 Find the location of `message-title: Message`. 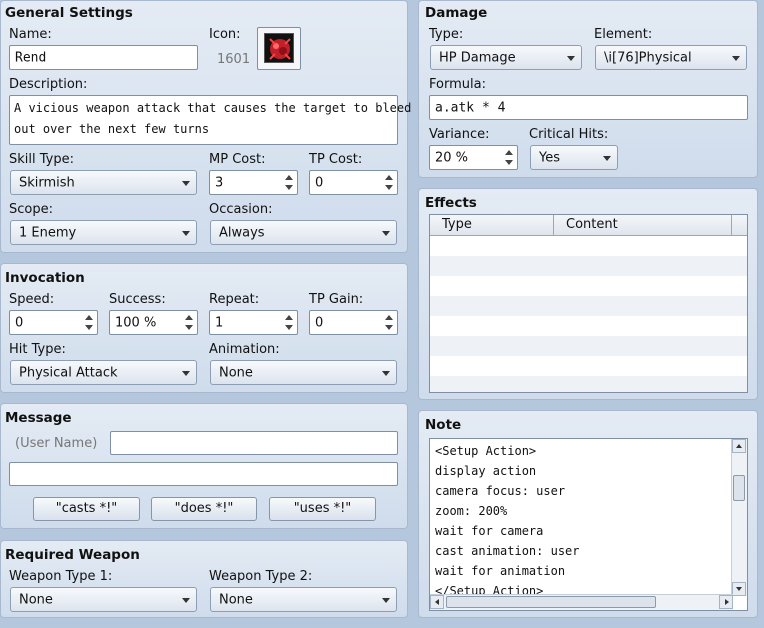

message-title: Message is located at coordinates (38, 418).